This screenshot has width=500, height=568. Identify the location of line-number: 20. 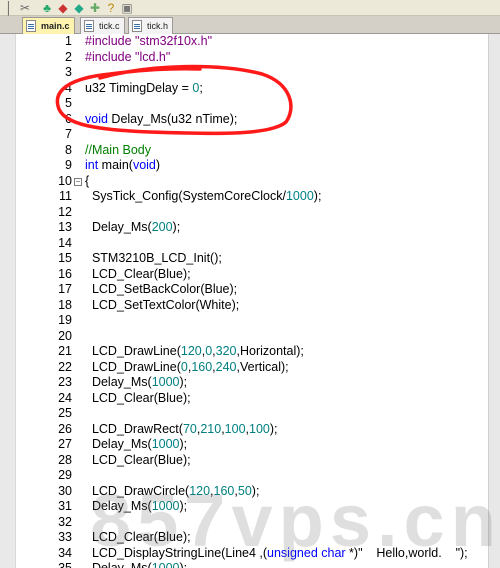
(65, 335).